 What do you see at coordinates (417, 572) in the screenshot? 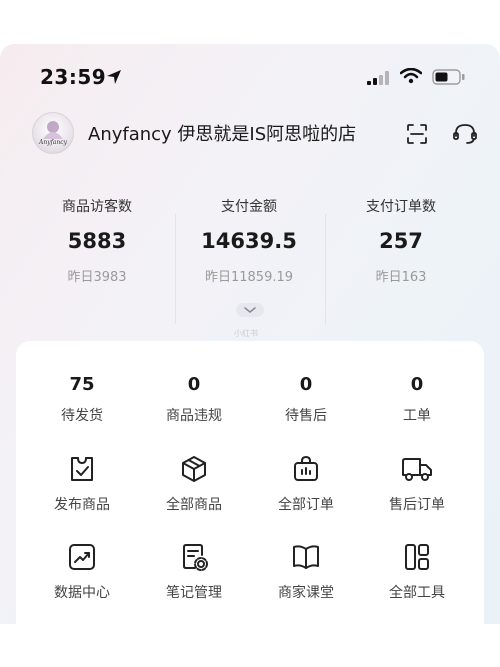
I see `tool-all-tools: 全部工具` at bounding box center [417, 572].